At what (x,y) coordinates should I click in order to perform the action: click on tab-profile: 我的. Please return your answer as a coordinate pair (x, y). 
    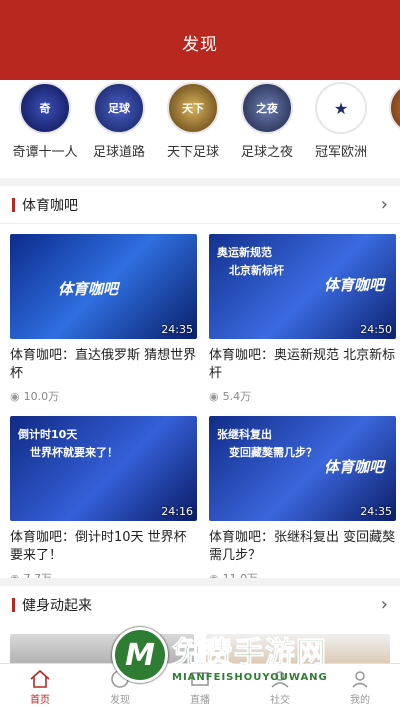
    Looking at the image, I should click on (360, 687).